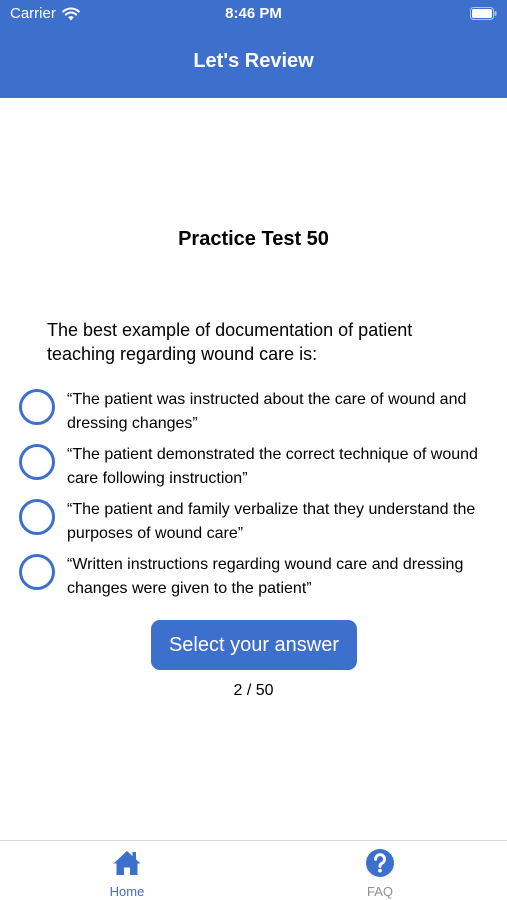 The height and width of the screenshot is (900, 507). I want to click on test-title: Practice Test 50, so click(253, 239).